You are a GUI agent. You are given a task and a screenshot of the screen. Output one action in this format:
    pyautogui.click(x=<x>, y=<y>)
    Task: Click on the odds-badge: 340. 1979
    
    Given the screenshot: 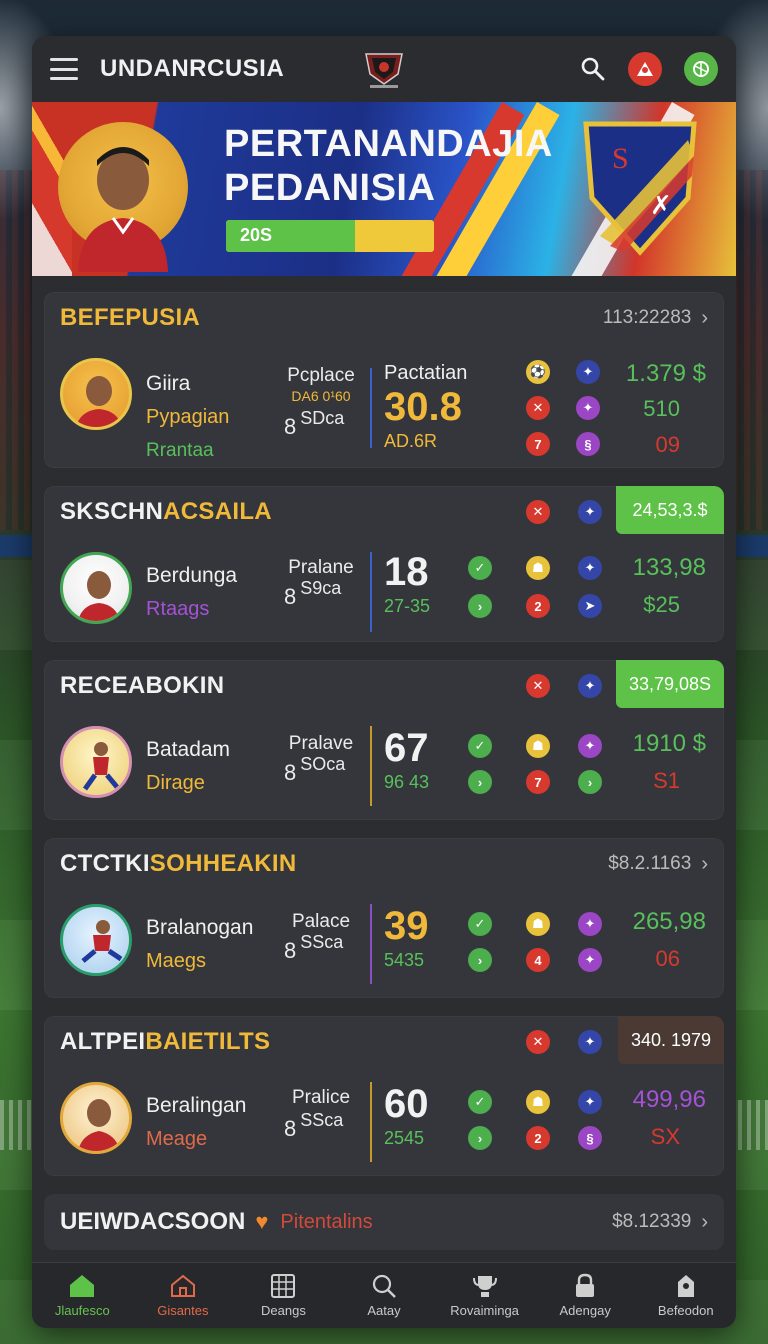 What is the action you would take?
    pyautogui.click(x=671, y=1040)
    